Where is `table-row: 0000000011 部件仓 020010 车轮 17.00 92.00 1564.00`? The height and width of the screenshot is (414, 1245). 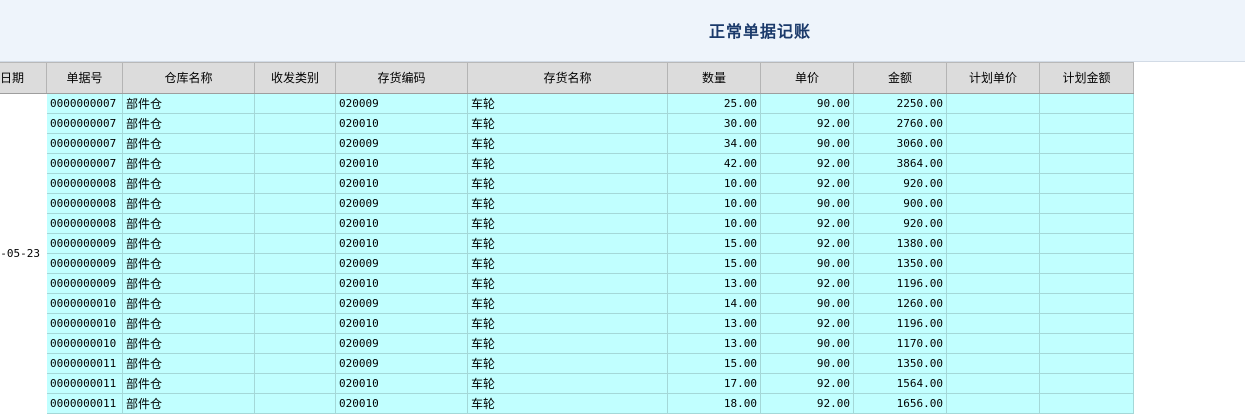 table-row: 0000000011 部件仓 020010 车轮 17.00 92.00 1564.00 is located at coordinates (590, 384).